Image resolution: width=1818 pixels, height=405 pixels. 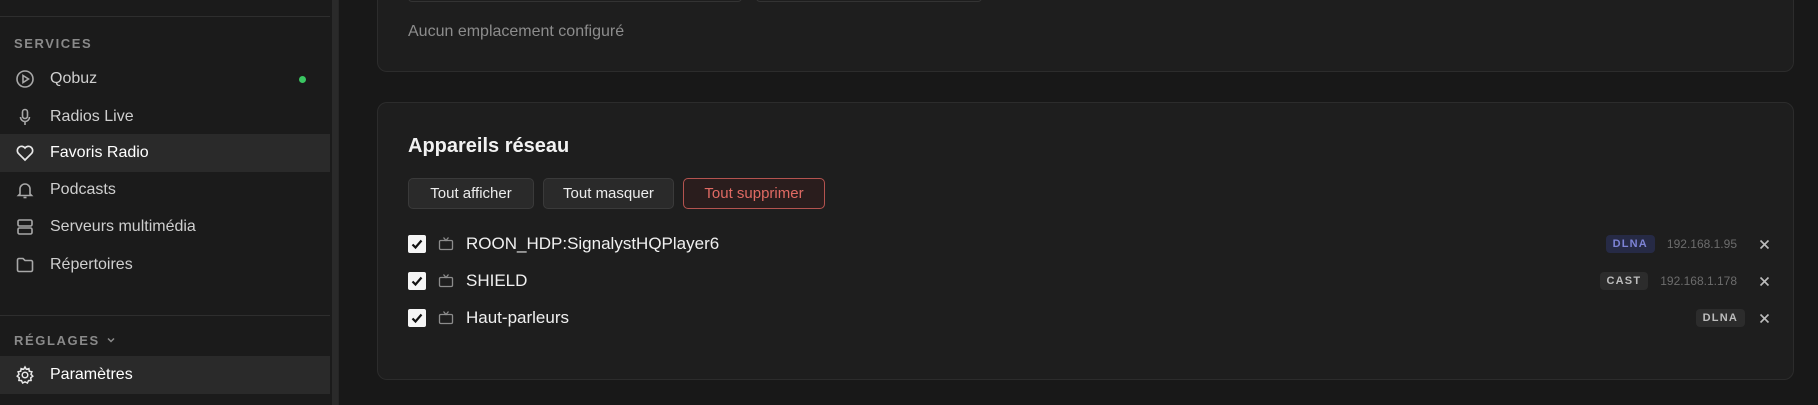 What do you see at coordinates (25, 190) in the screenshot?
I see `bell-icon` at bounding box center [25, 190].